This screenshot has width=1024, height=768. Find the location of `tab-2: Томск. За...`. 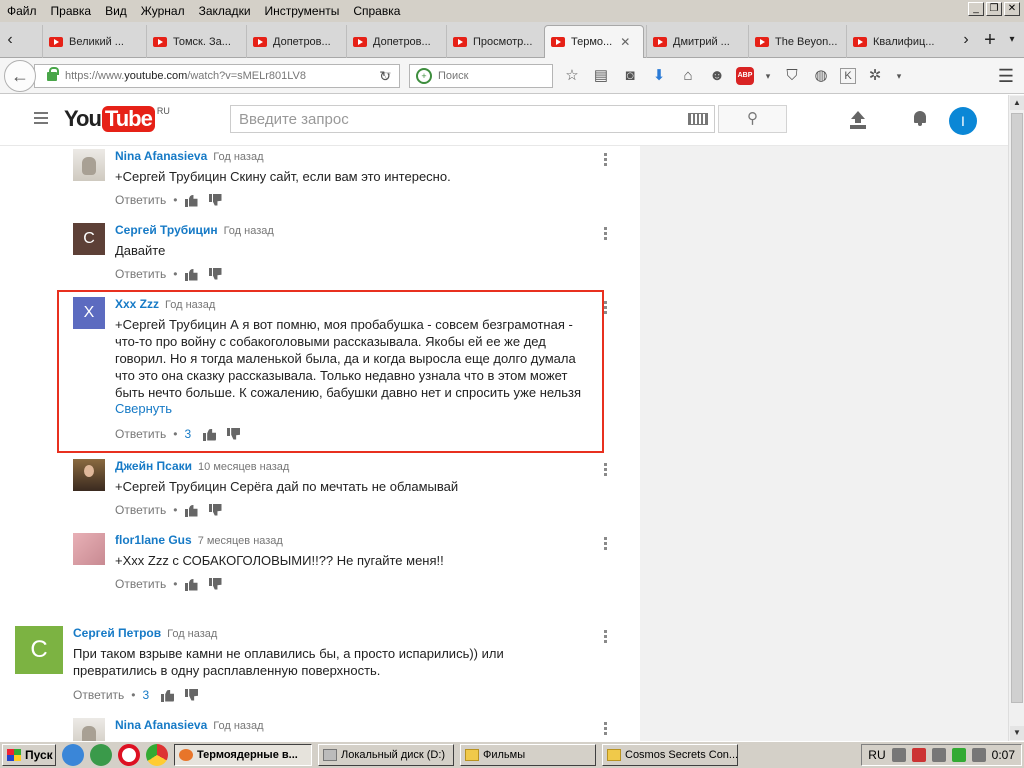

tab-2: Томск. За... is located at coordinates (196, 41).